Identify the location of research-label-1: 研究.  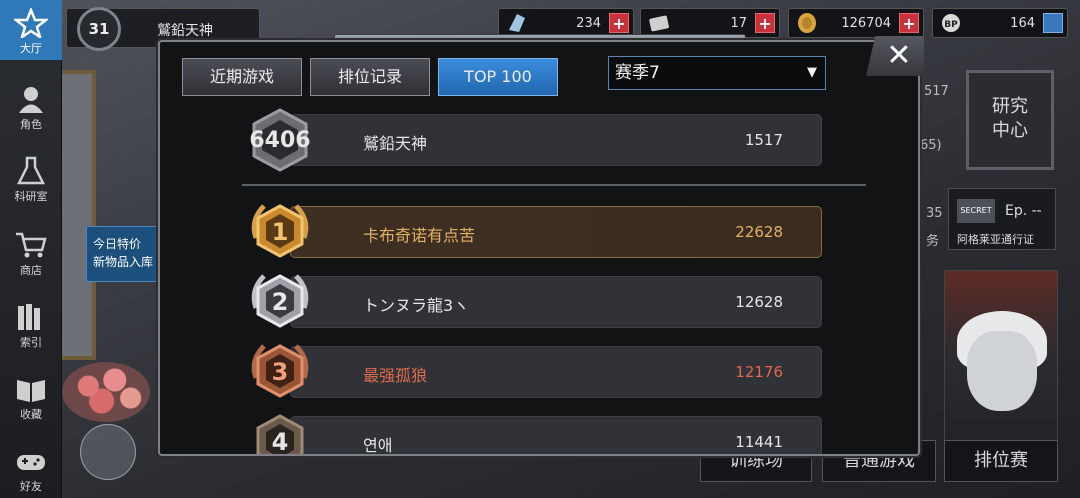
(1010, 106).